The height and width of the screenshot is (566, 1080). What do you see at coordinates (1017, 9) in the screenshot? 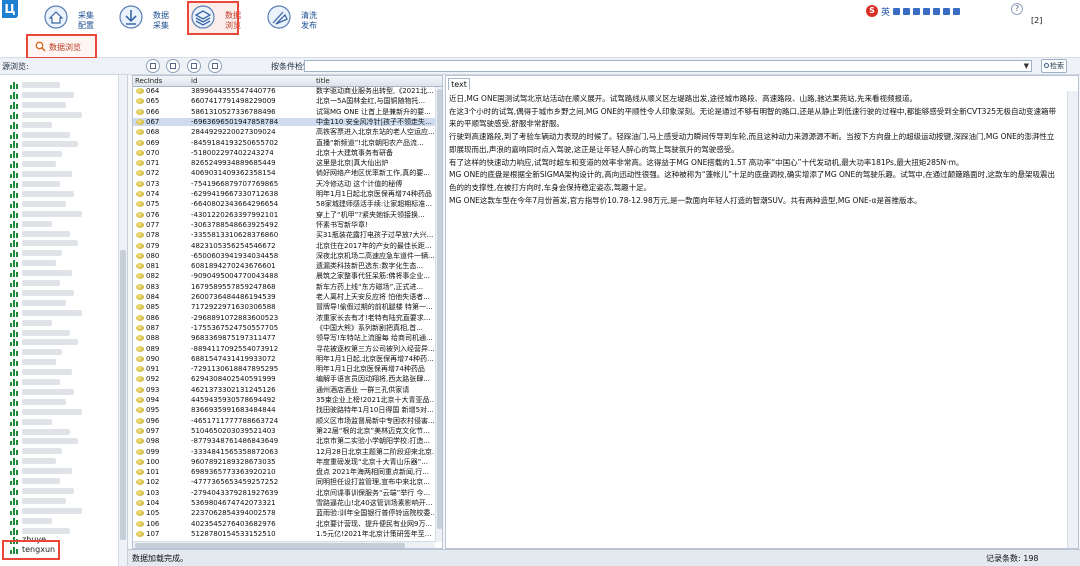
I see `help-icon: ?` at bounding box center [1017, 9].